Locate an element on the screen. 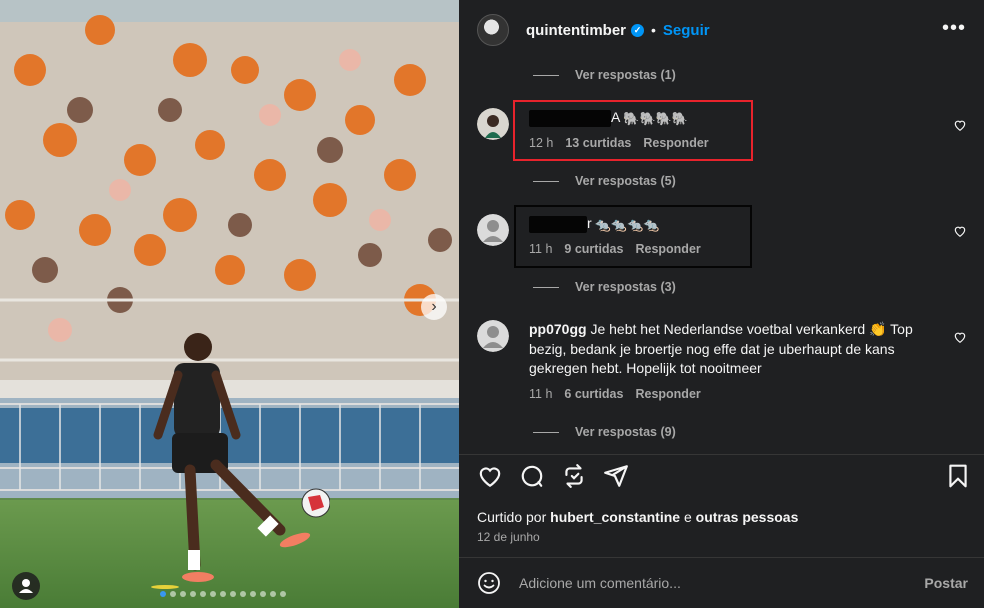  paper-plane-icon is located at coordinates (616, 476).